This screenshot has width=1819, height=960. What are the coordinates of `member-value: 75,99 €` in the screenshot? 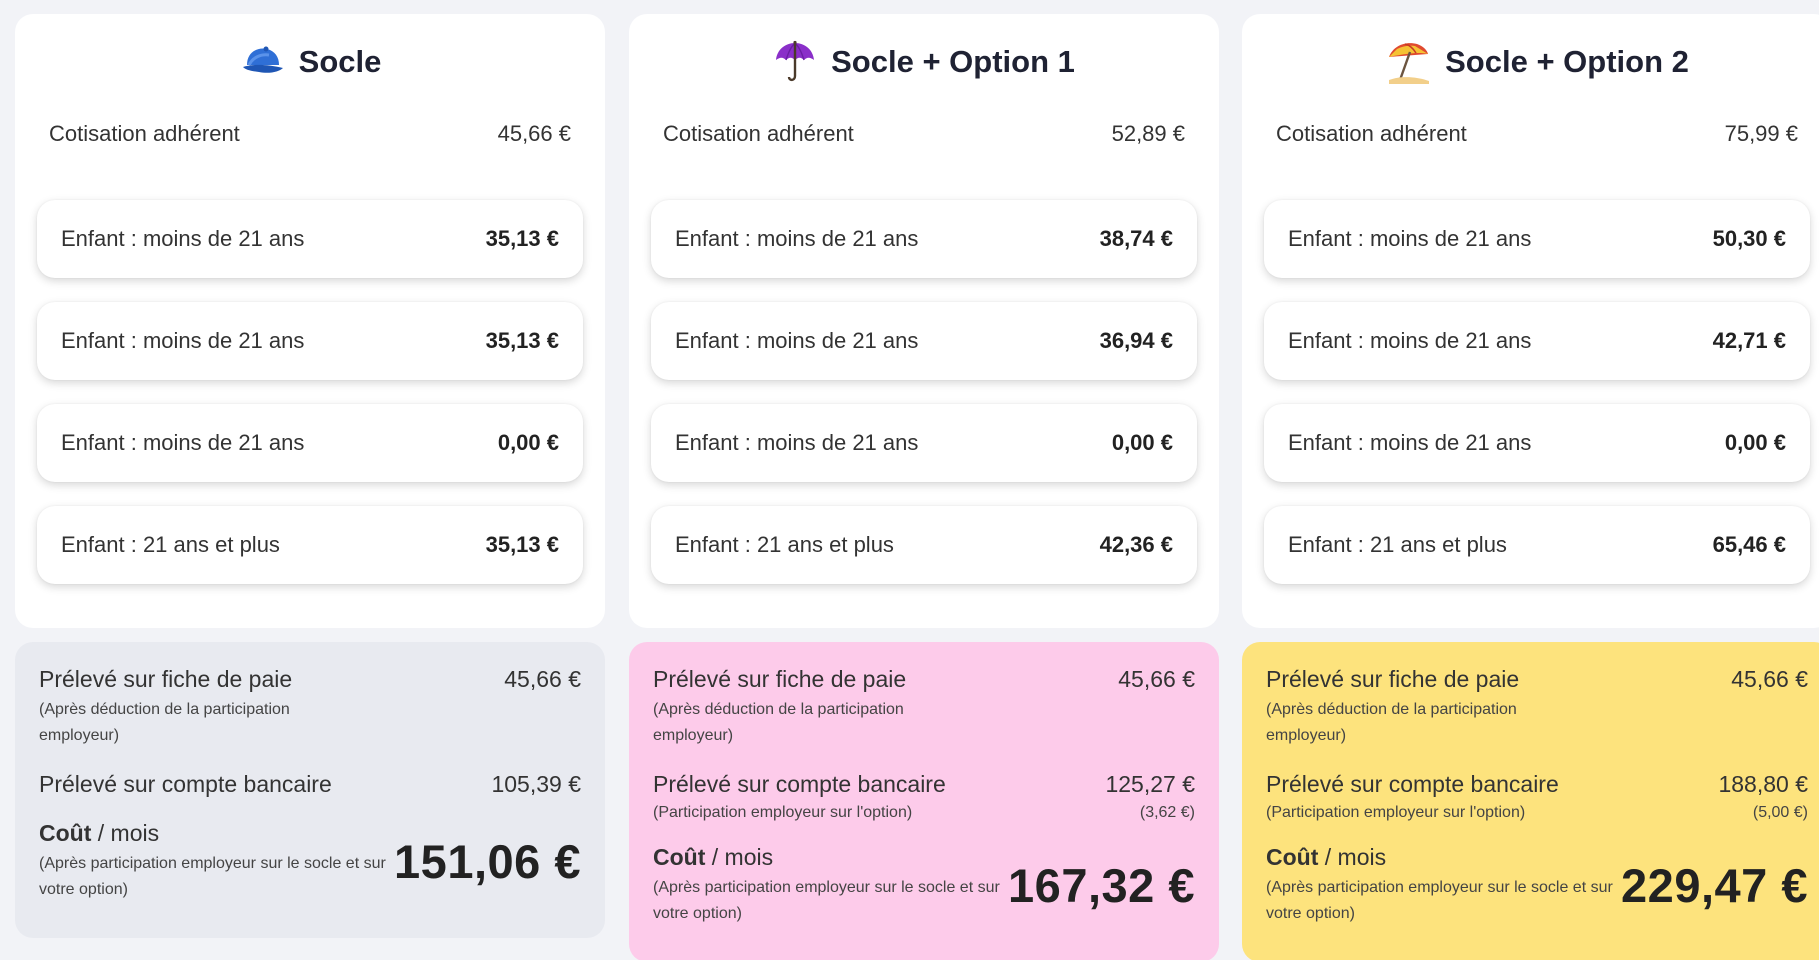 It's located at (1761, 133).